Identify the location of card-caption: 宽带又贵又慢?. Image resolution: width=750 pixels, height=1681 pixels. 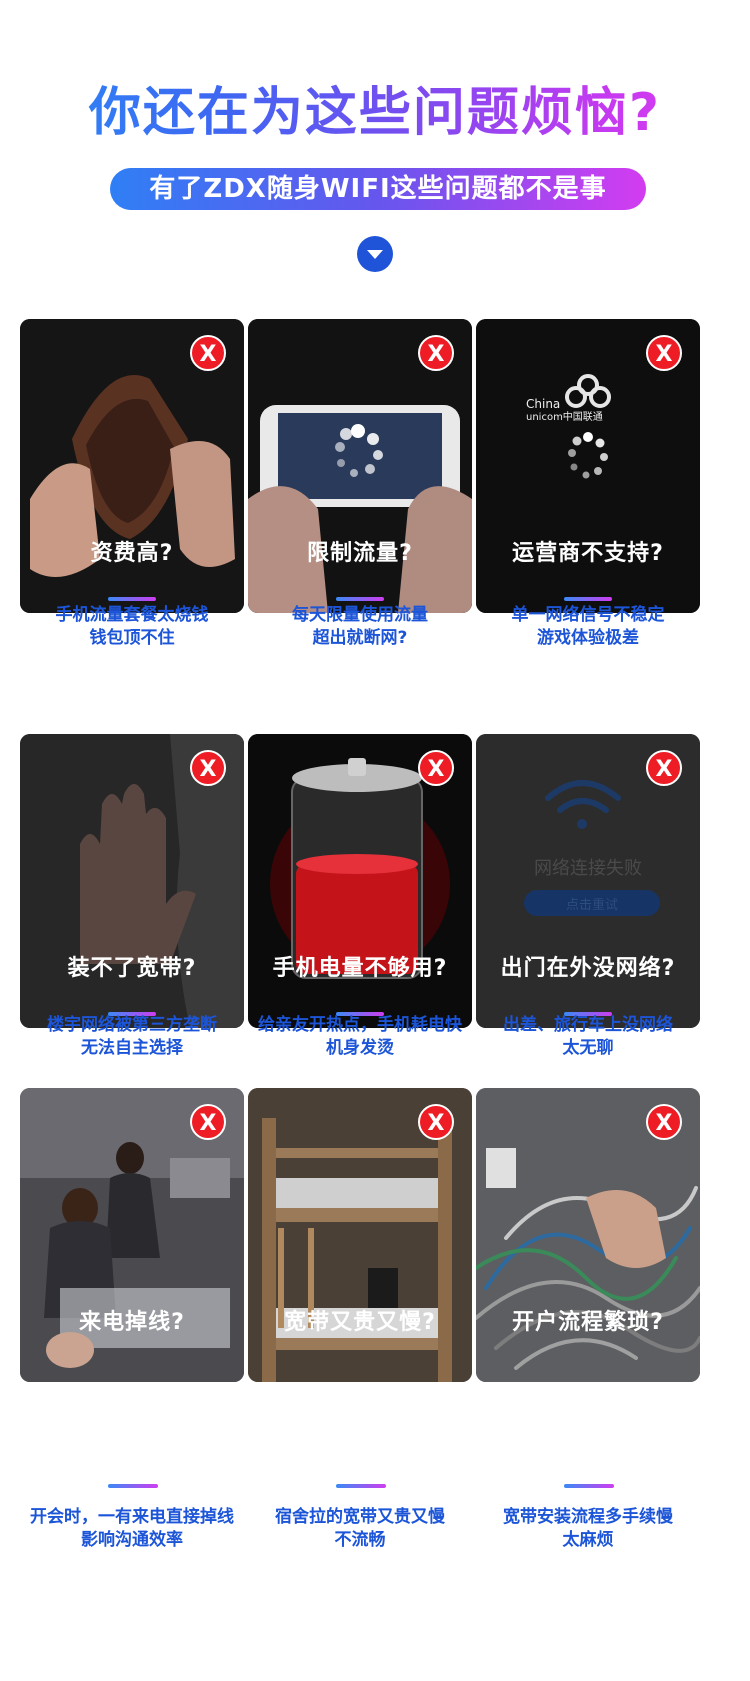
(360, 1322).